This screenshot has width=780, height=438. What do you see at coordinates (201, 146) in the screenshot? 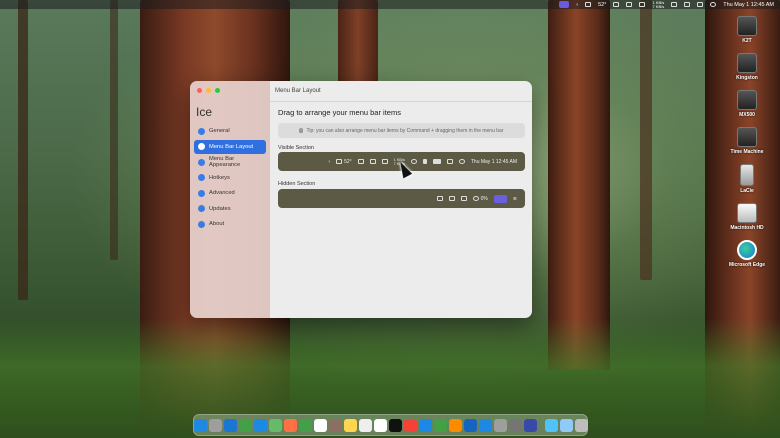
I see `layout-icon` at bounding box center [201, 146].